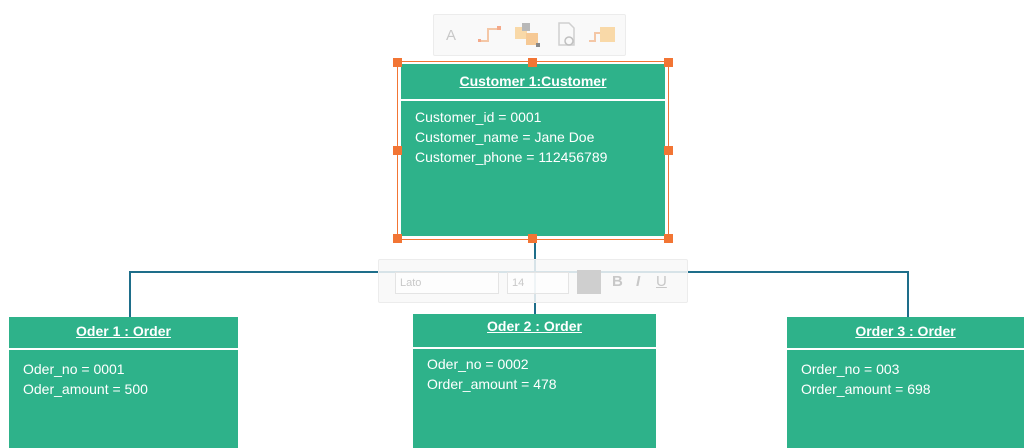 This screenshot has width=1024, height=448. What do you see at coordinates (661, 281) in the screenshot?
I see `underline-button: U` at bounding box center [661, 281].